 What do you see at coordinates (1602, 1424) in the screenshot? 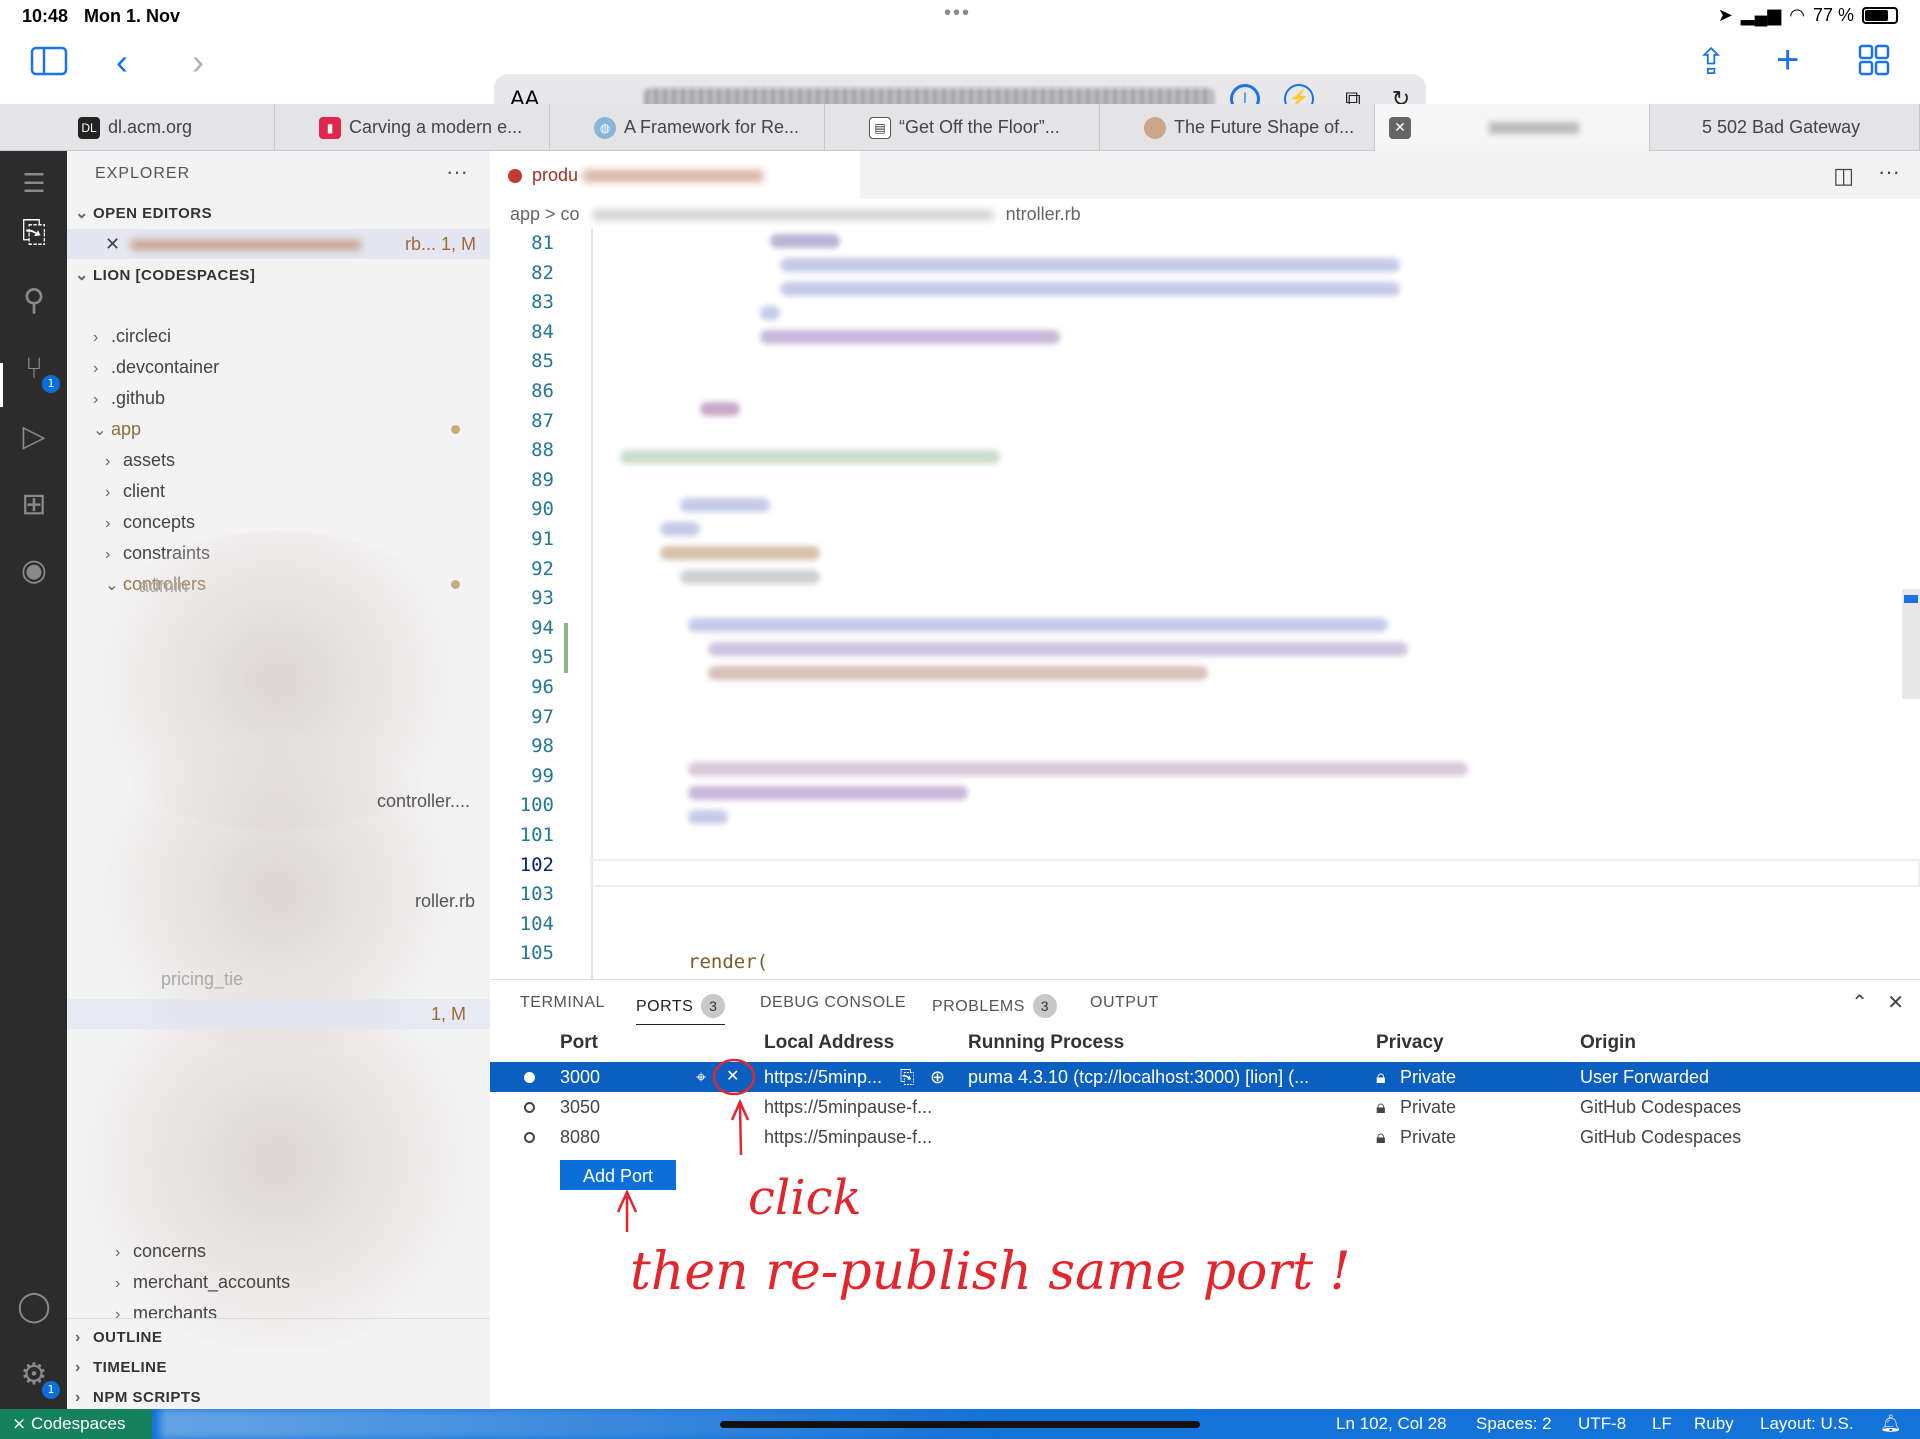
I see `encoding: UTF-8` at bounding box center [1602, 1424].